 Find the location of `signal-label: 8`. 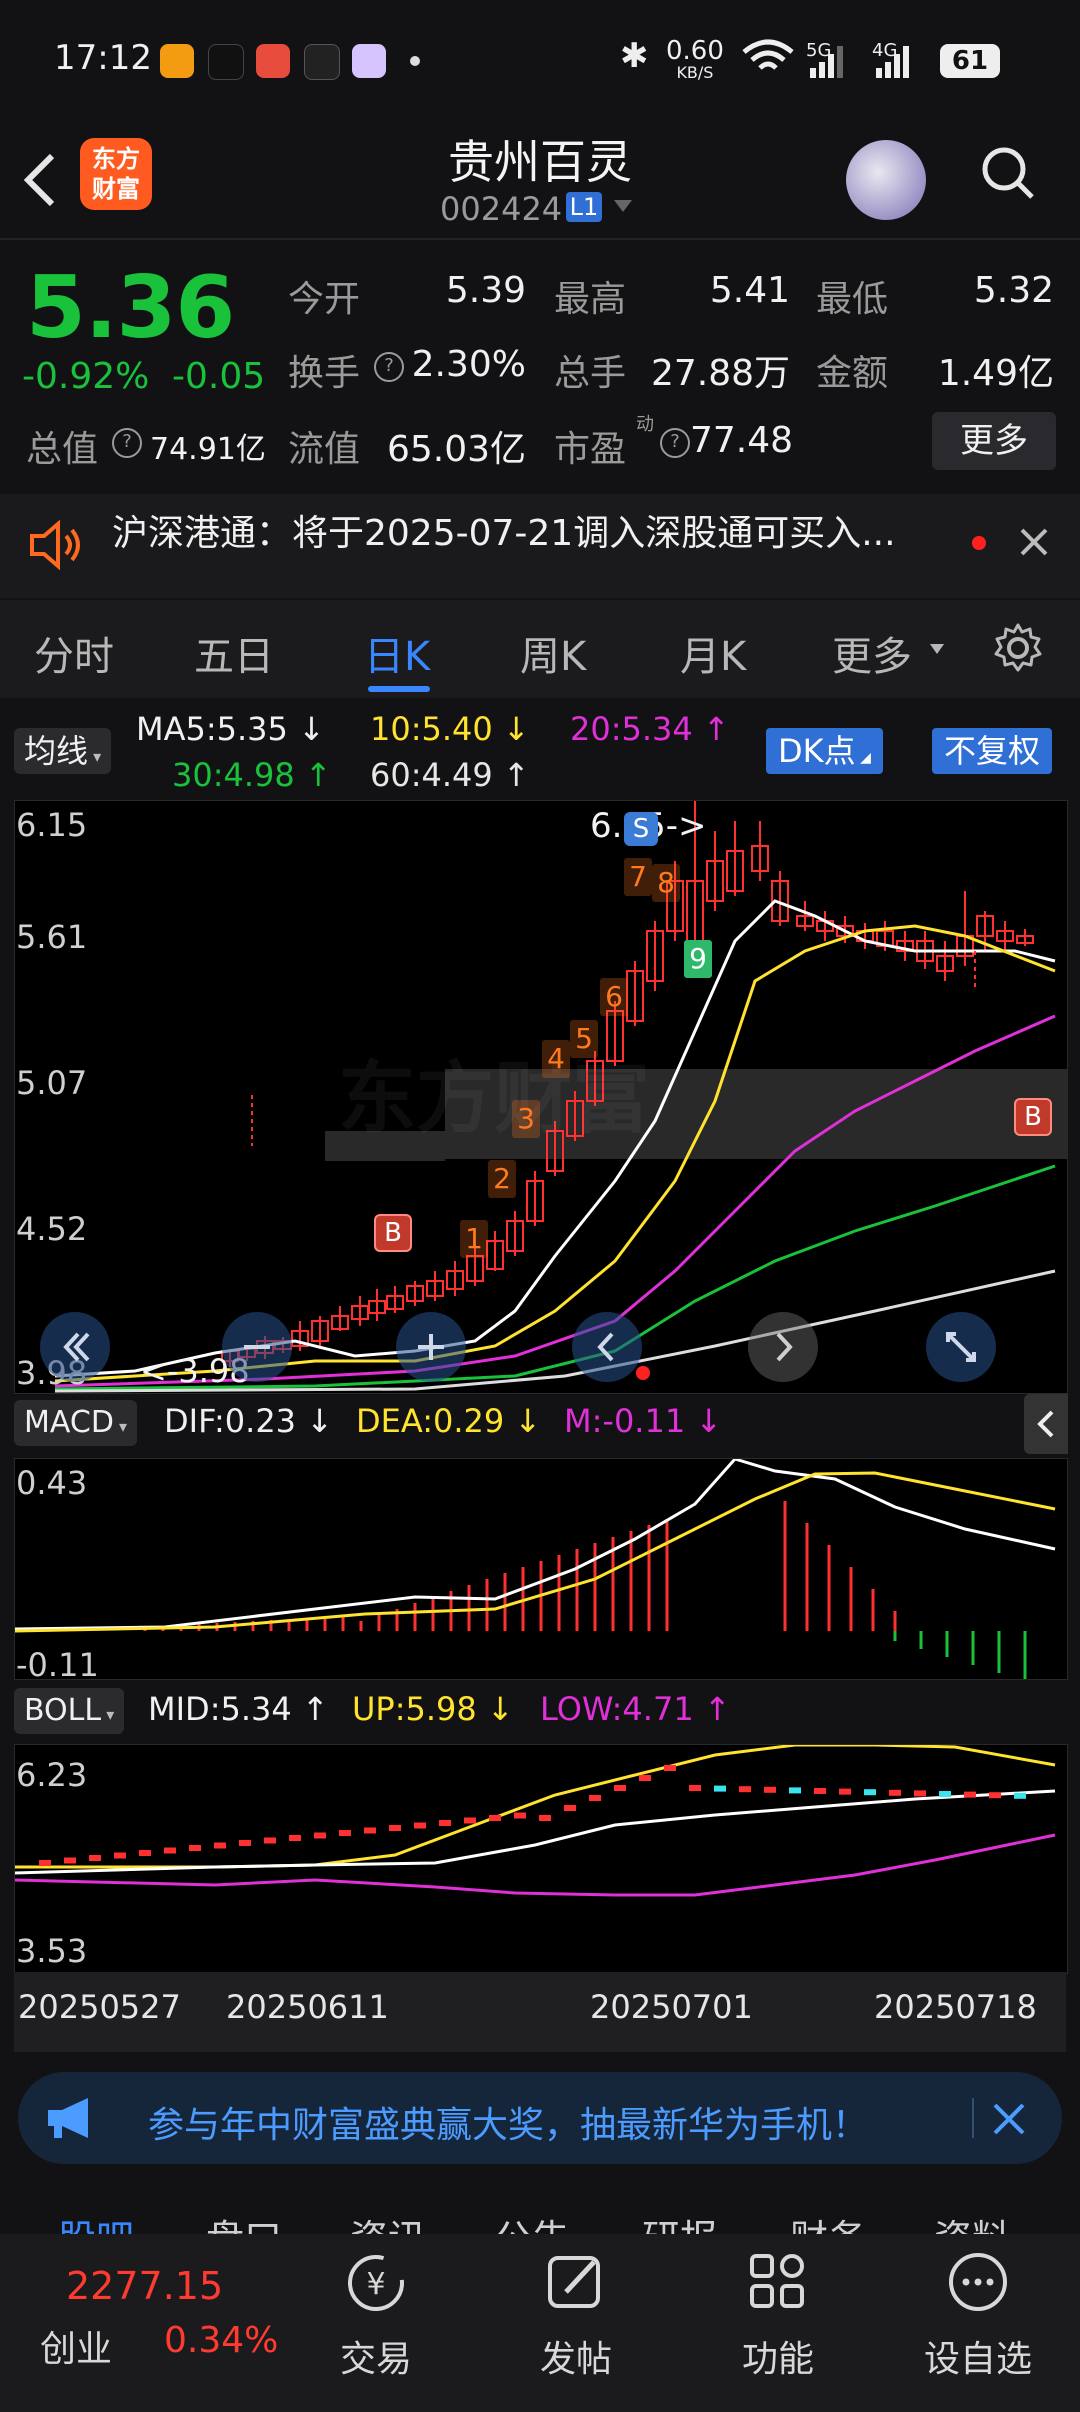

signal-label: 8 is located at coordinates (666, 883).